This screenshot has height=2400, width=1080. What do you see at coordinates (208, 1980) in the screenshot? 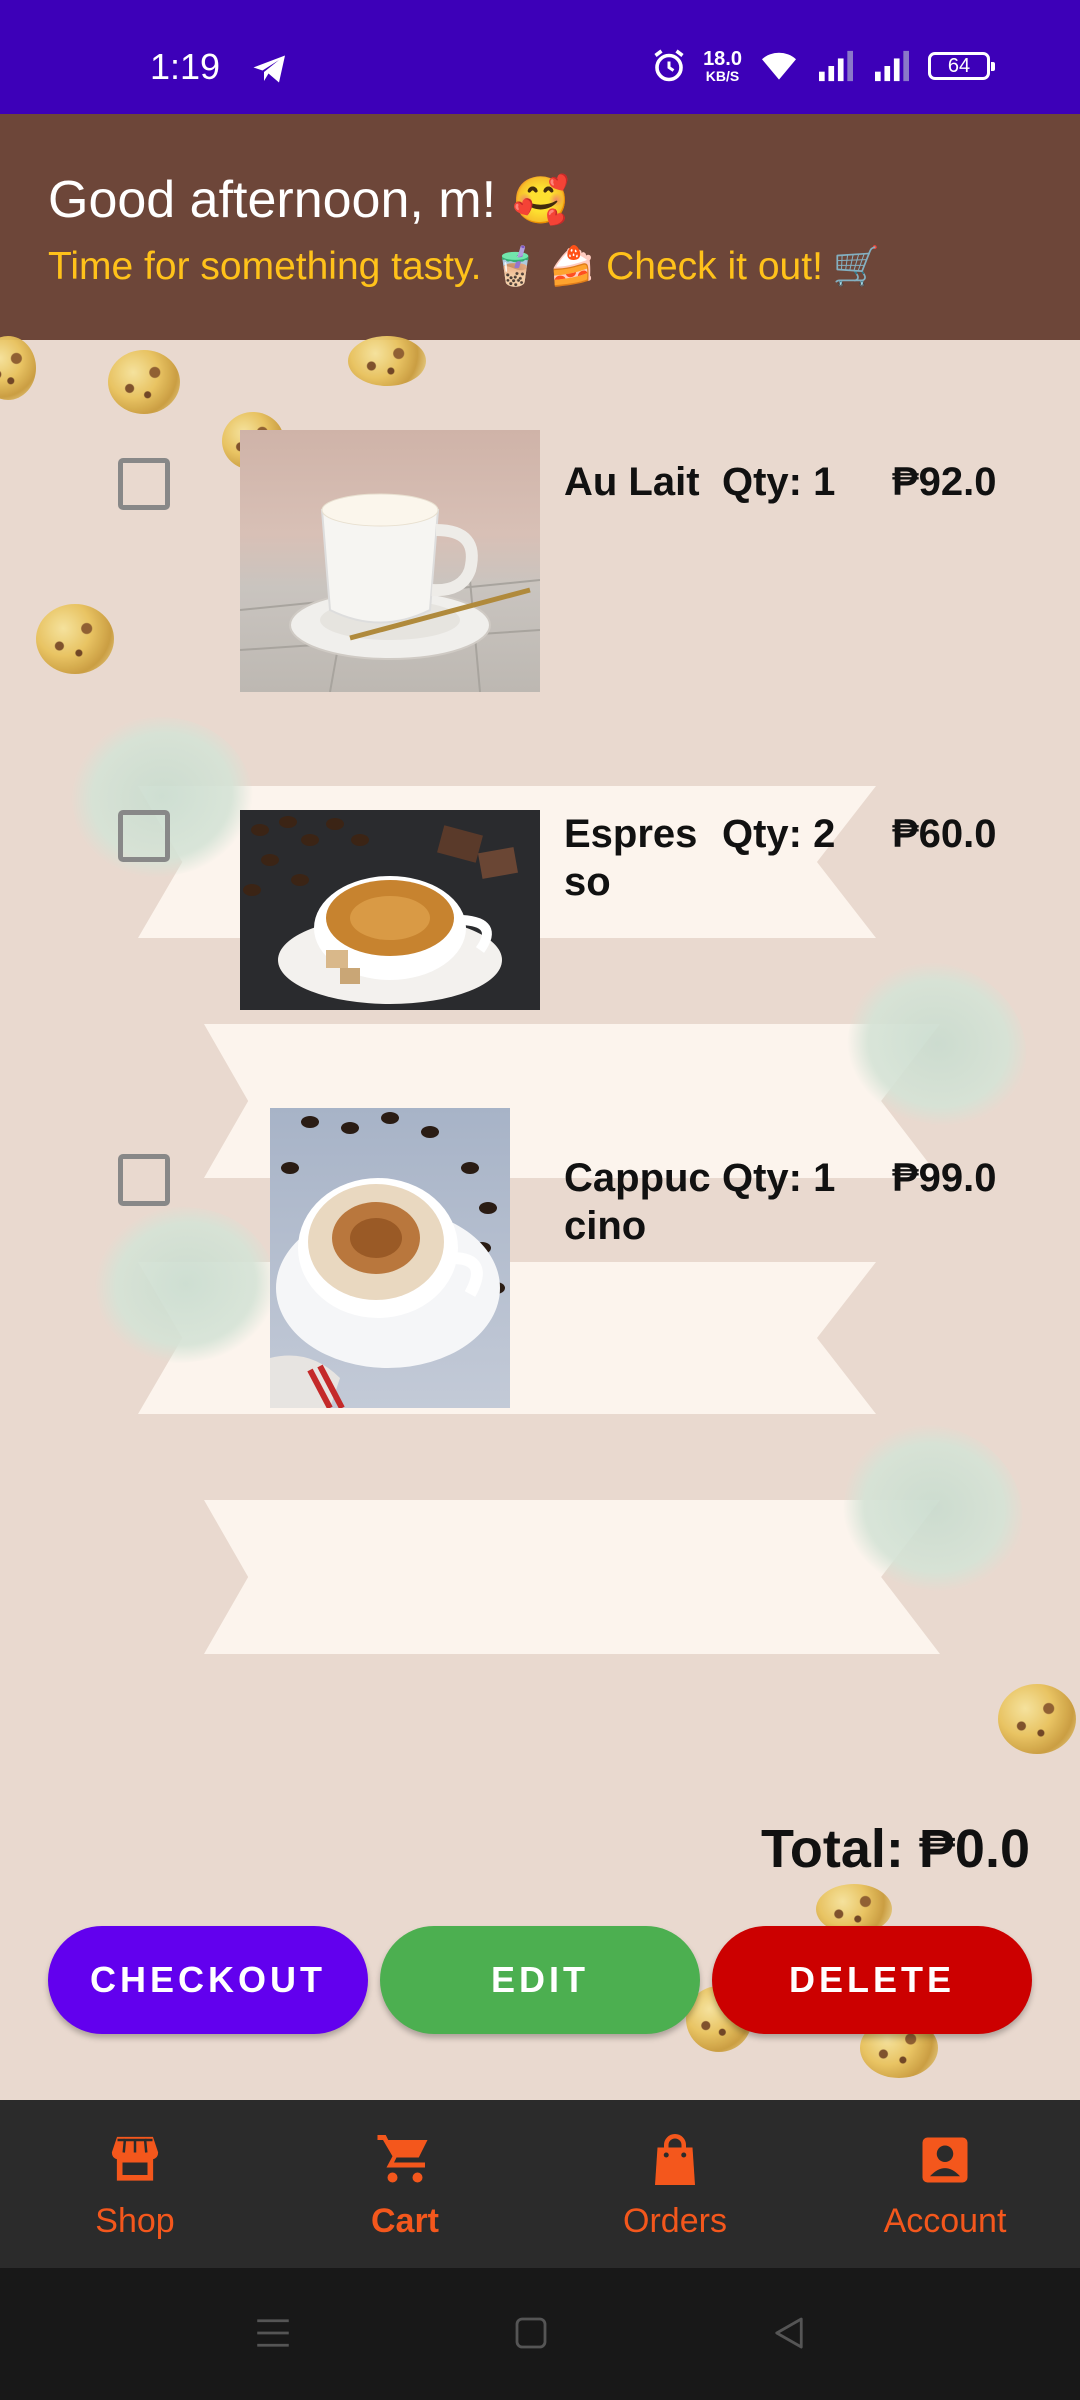
I see `checkout-button: CHECKOUT` at bounding box center [208, 1980].